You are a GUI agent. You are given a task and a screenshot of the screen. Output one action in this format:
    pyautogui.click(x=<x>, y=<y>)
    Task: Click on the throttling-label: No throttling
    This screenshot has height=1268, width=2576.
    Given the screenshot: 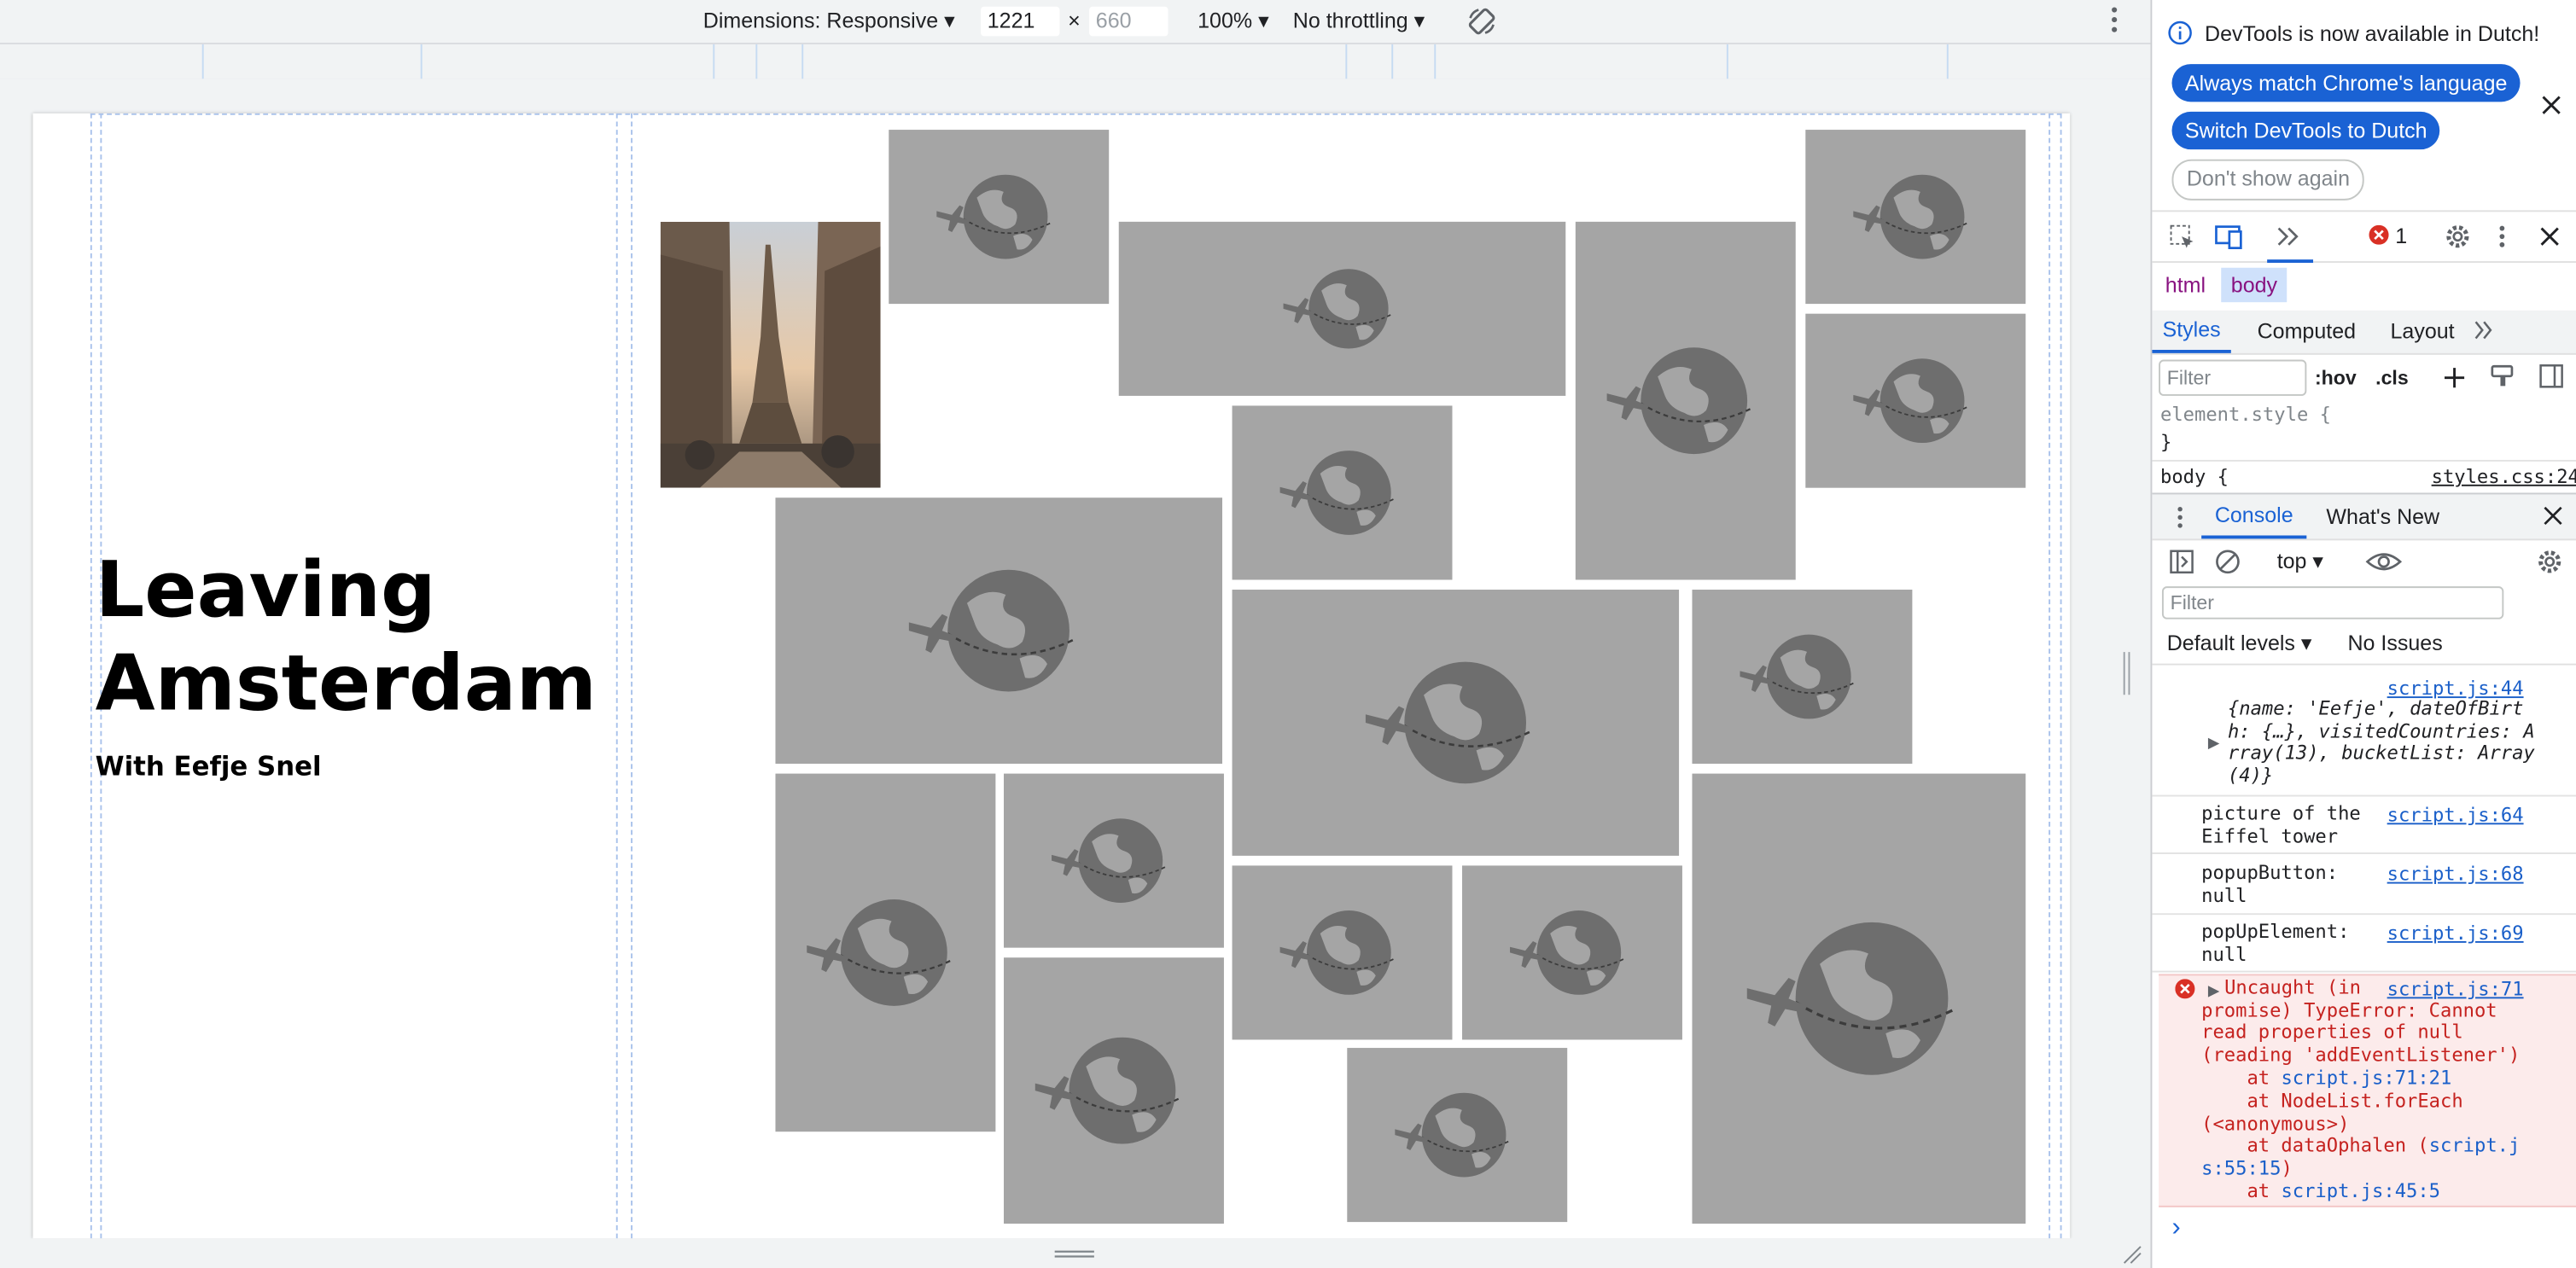 What is the action you would take?
    pyautogui.click(x=1350, y=20)
    